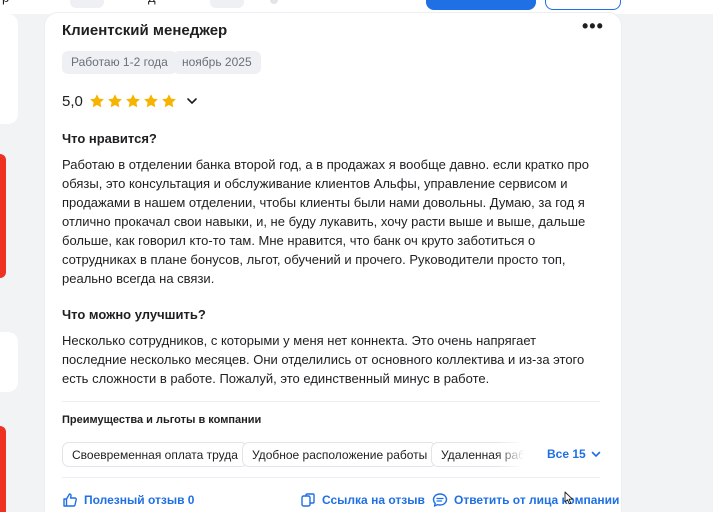 The width and height of the screenshot is (713, 512). I want to click on chat-bubble-icon, so click(440, 500).